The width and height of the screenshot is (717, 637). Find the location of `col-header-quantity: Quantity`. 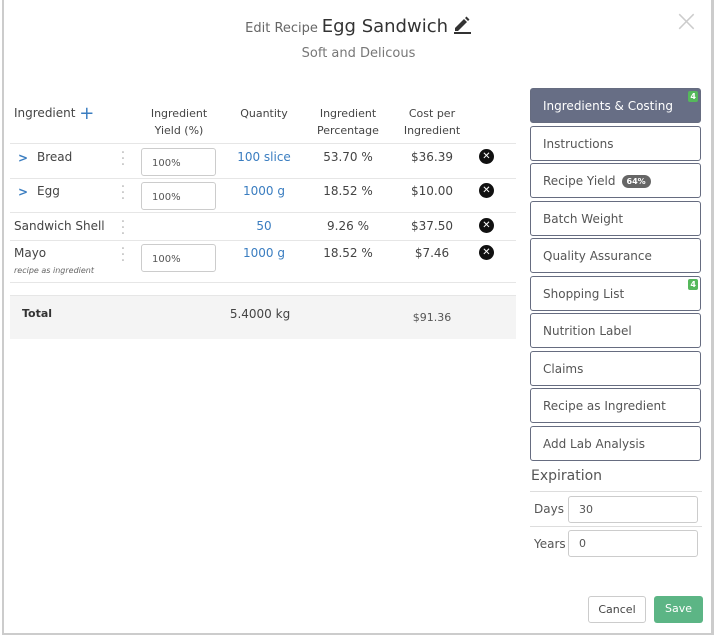

col-header-quantity: Quantity is located at coordinates (264, 113).